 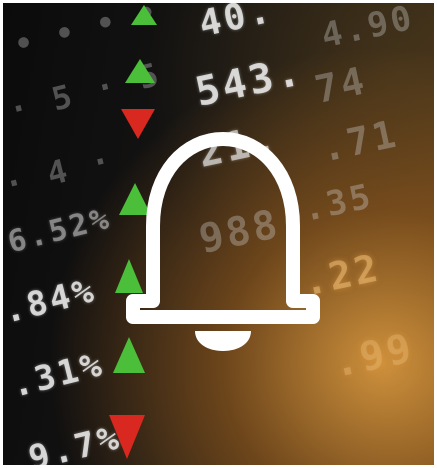 What do you see at coordinates (249, 82) in the screenshot?
I see `ticker-text: 543.` at bounding box center [249, 82].